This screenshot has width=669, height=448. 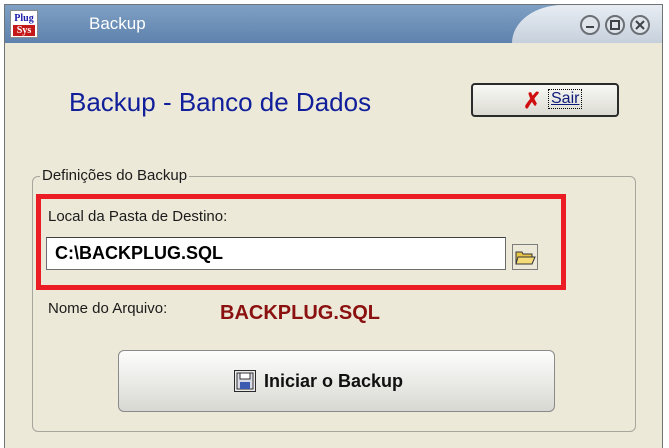 I want to click on browse-folder-button, so click(x=525, y=257).